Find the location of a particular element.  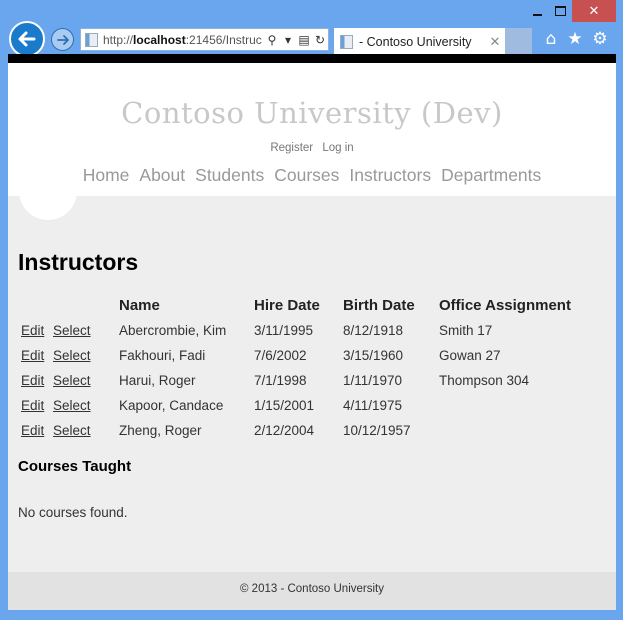

instructor-name: Fakhouri, Fadi is located at coordinates (162, 355).